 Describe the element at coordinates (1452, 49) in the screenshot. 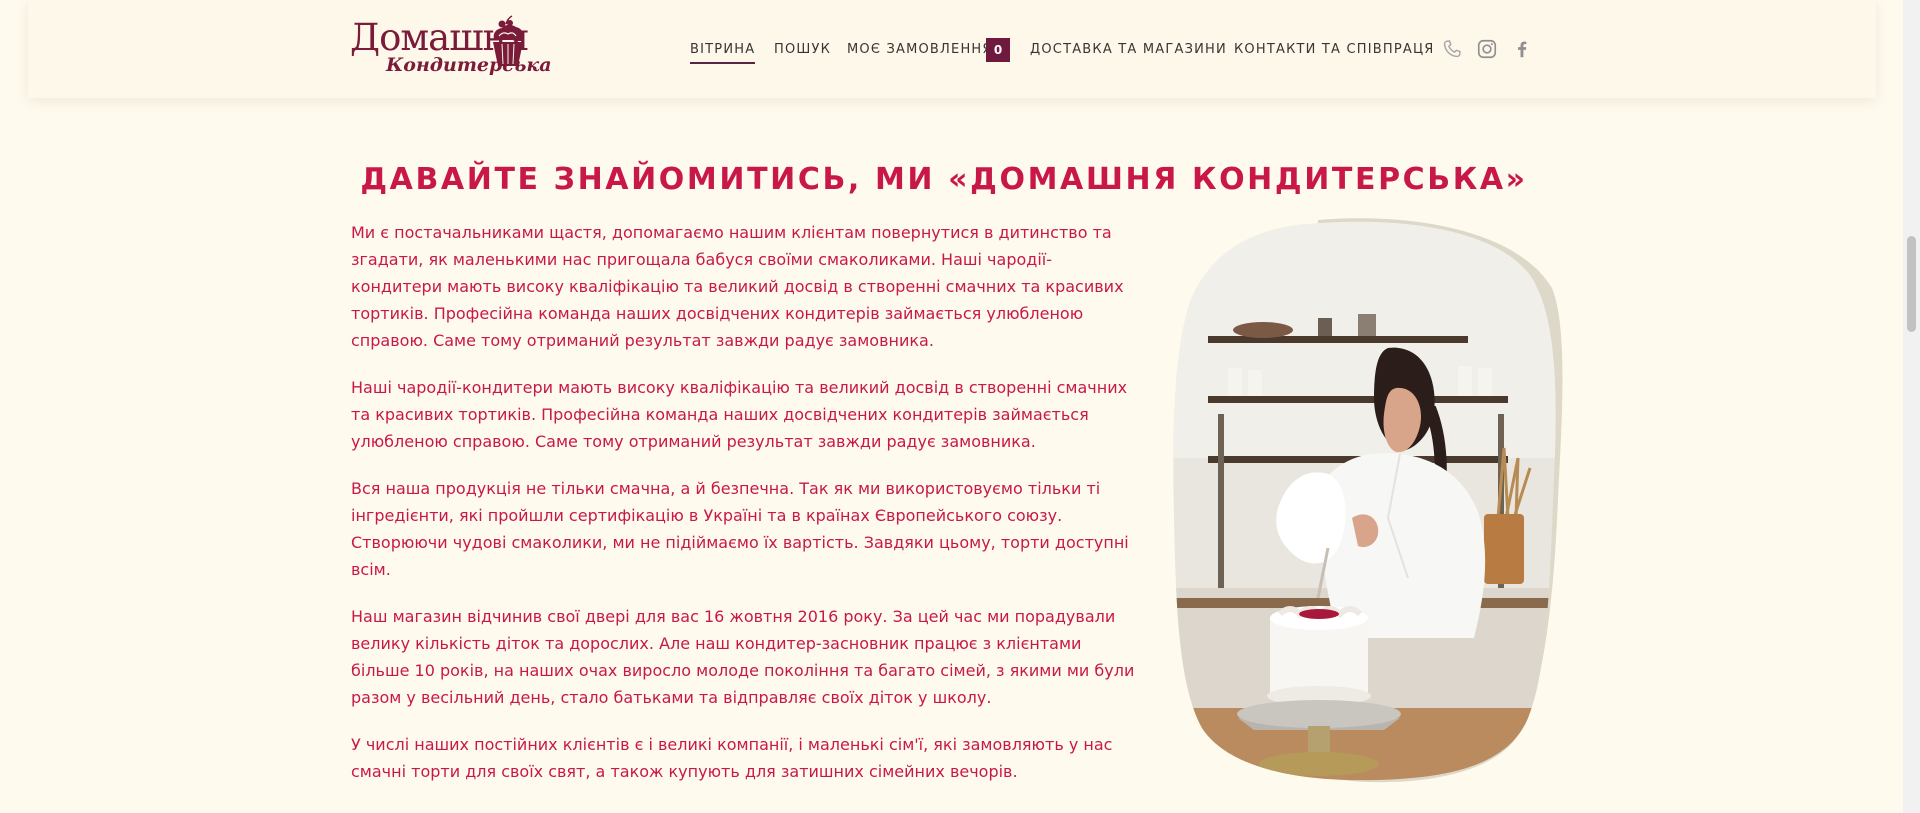

I see `phone-icon` at that location.